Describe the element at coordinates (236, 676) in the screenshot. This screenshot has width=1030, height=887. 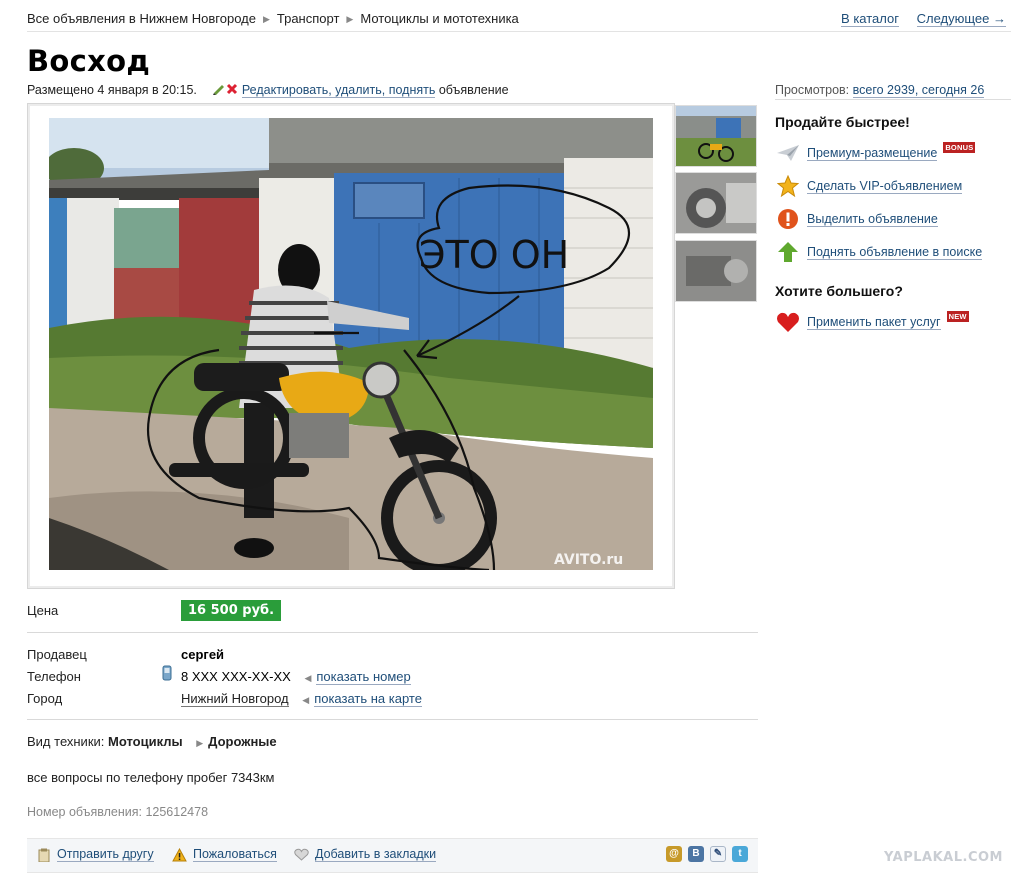
I see `phone-number: 8 XXX XXX-XX-XX` at that location.